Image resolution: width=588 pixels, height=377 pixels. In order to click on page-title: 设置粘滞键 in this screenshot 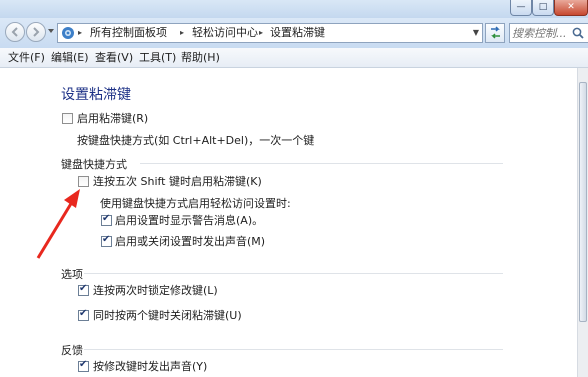, I will do `click(96, 95)`.